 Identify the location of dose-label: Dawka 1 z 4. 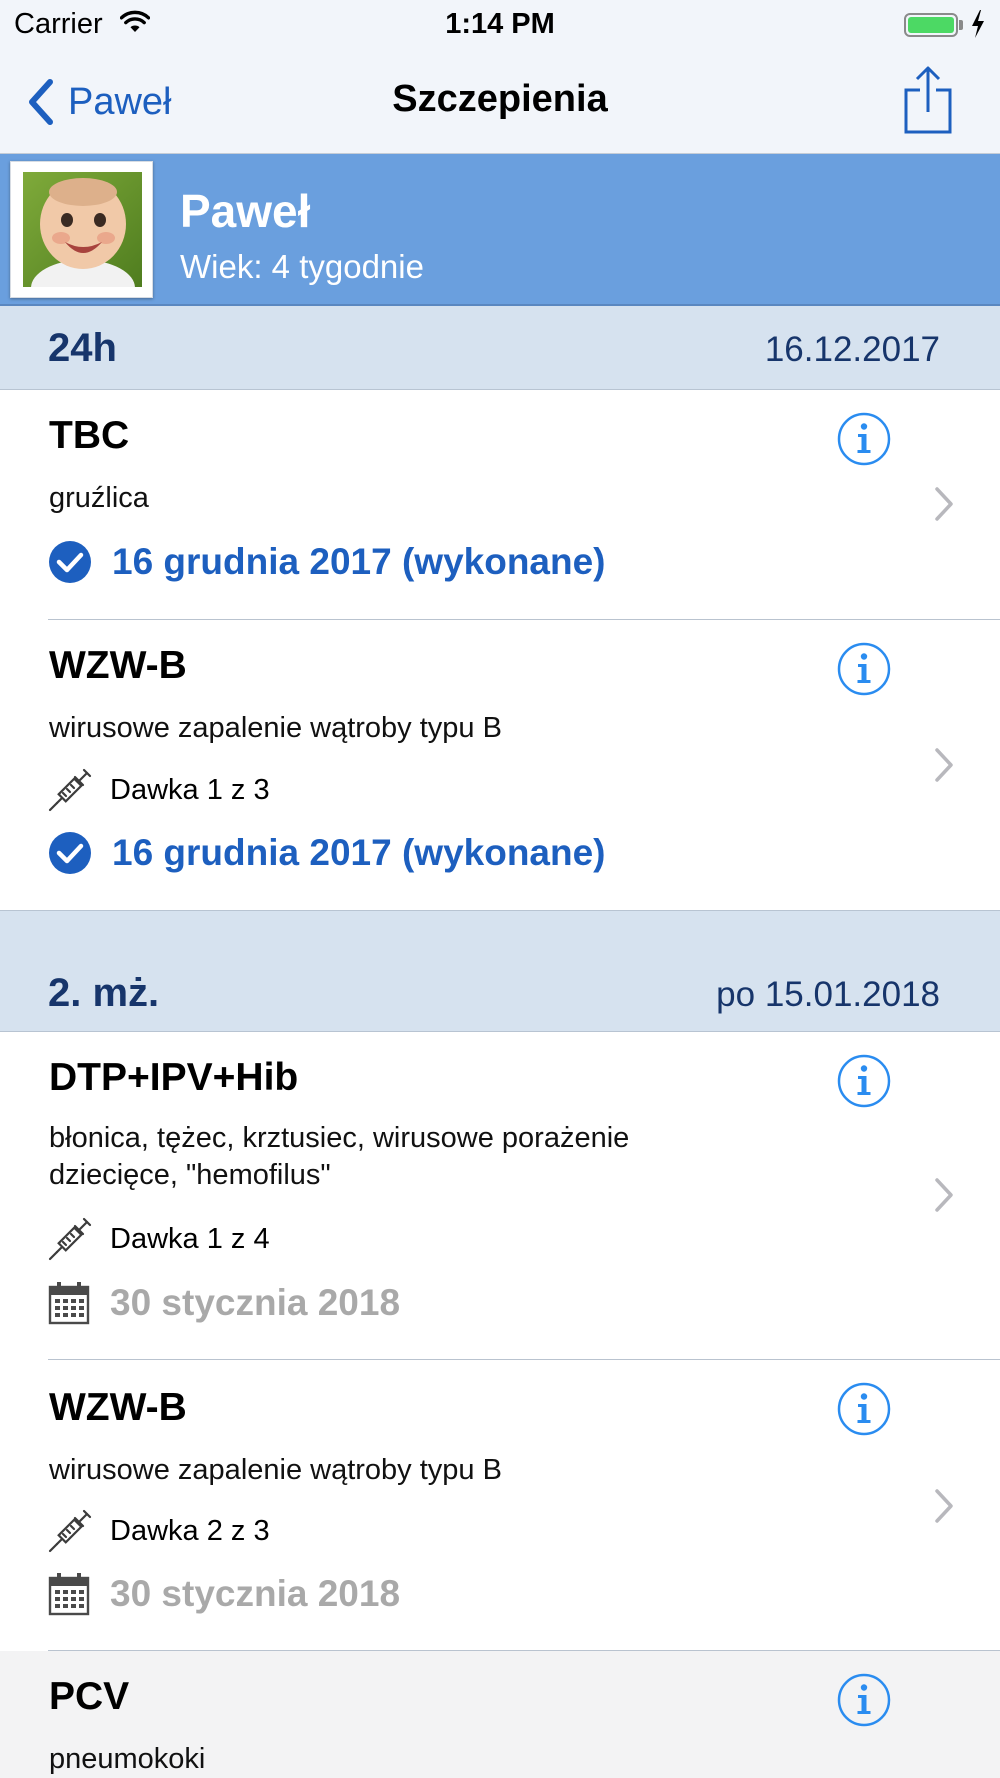
(190, 1238).